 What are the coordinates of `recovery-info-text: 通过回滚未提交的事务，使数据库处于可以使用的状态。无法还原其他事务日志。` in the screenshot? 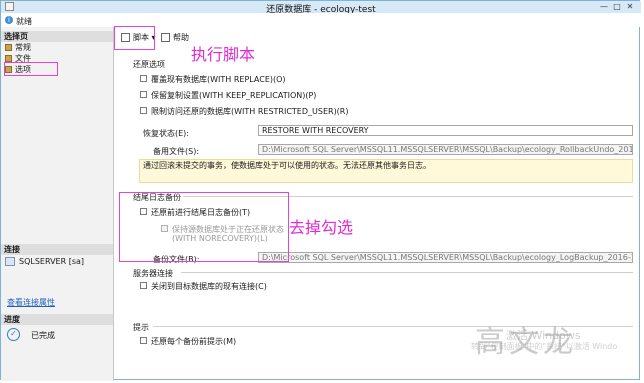 It's located at (287, 165).